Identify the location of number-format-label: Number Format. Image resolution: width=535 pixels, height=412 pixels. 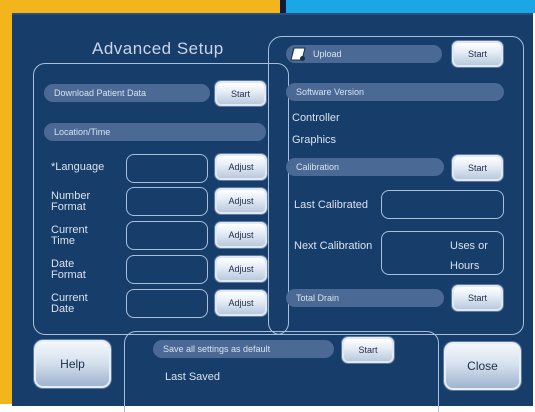
(70, 202).